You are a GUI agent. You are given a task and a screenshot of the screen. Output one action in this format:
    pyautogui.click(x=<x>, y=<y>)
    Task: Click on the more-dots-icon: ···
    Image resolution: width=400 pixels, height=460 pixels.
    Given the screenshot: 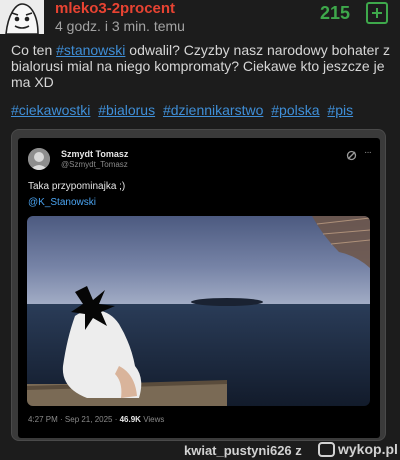 What is the action you would take?
    pyautogui.click(x=368, y=152)
    